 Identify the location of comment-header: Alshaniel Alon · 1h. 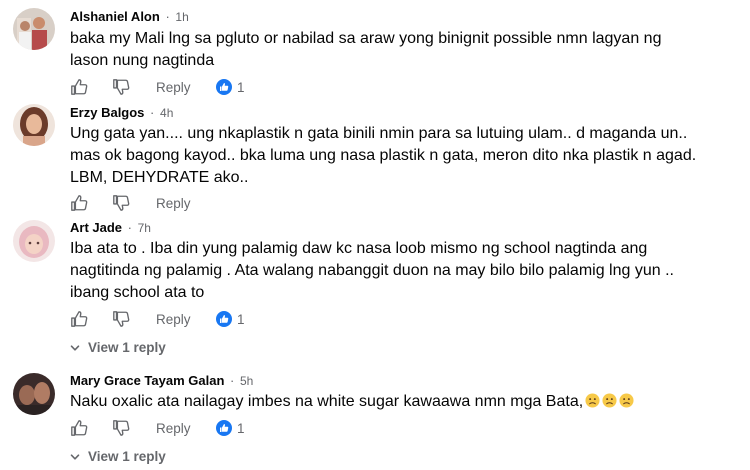
(129, 16).